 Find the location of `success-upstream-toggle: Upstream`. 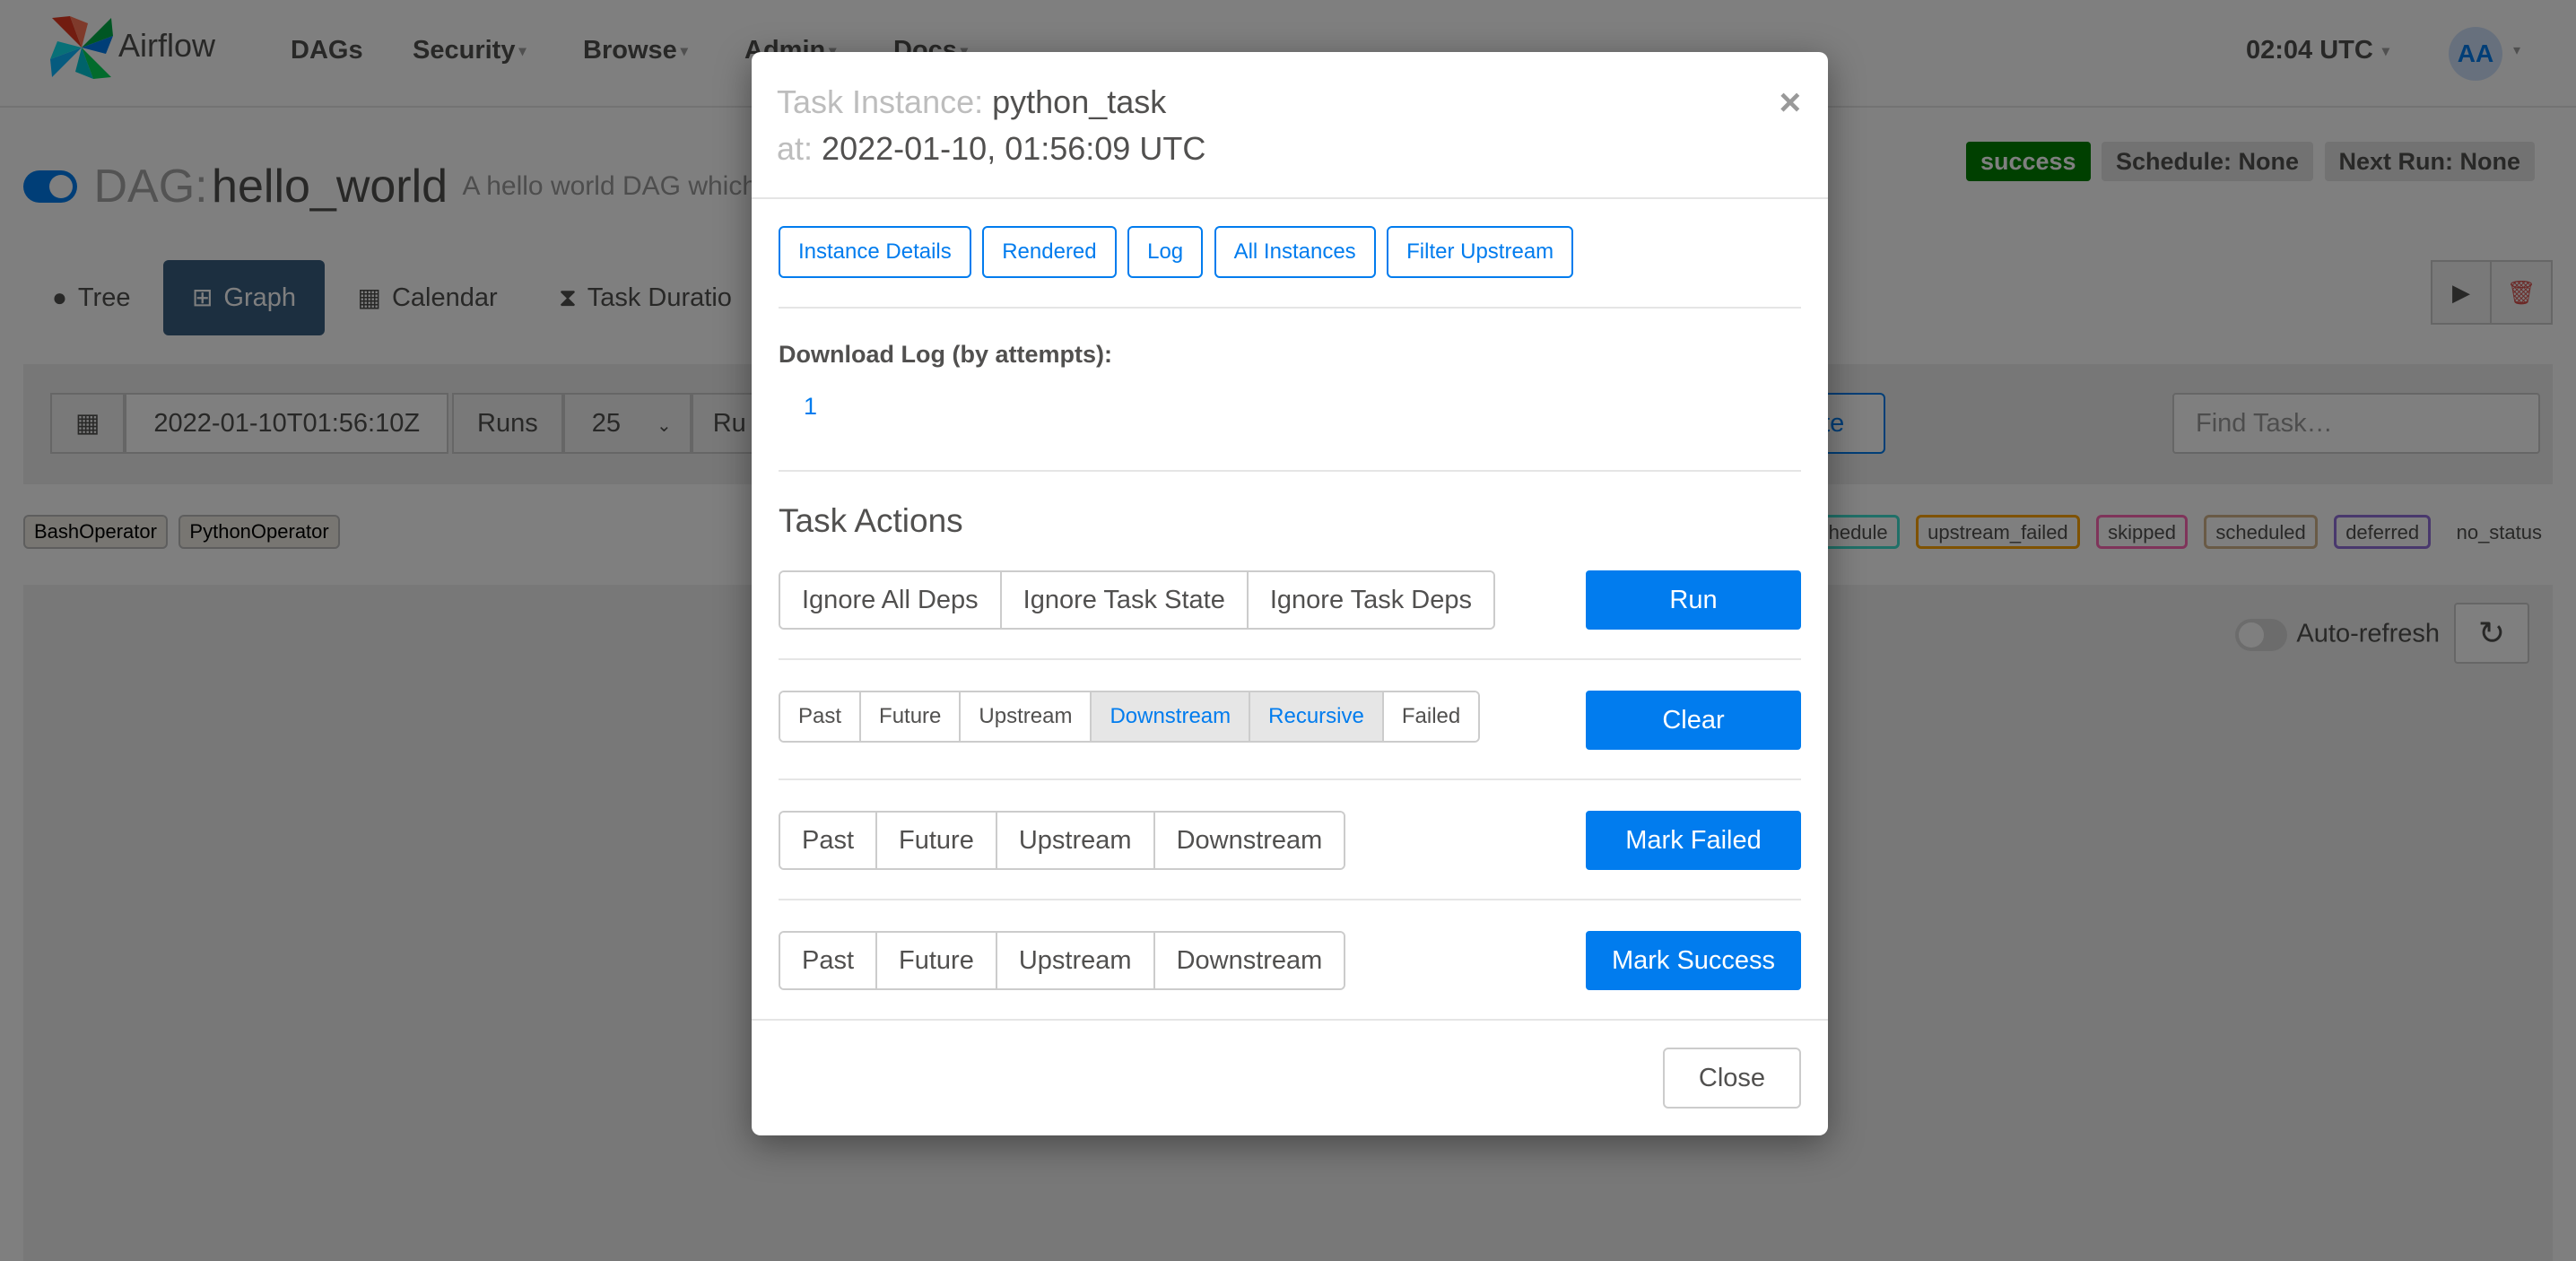

success-upstream-toggle: Upstream is located at coordinates (1075, 960).